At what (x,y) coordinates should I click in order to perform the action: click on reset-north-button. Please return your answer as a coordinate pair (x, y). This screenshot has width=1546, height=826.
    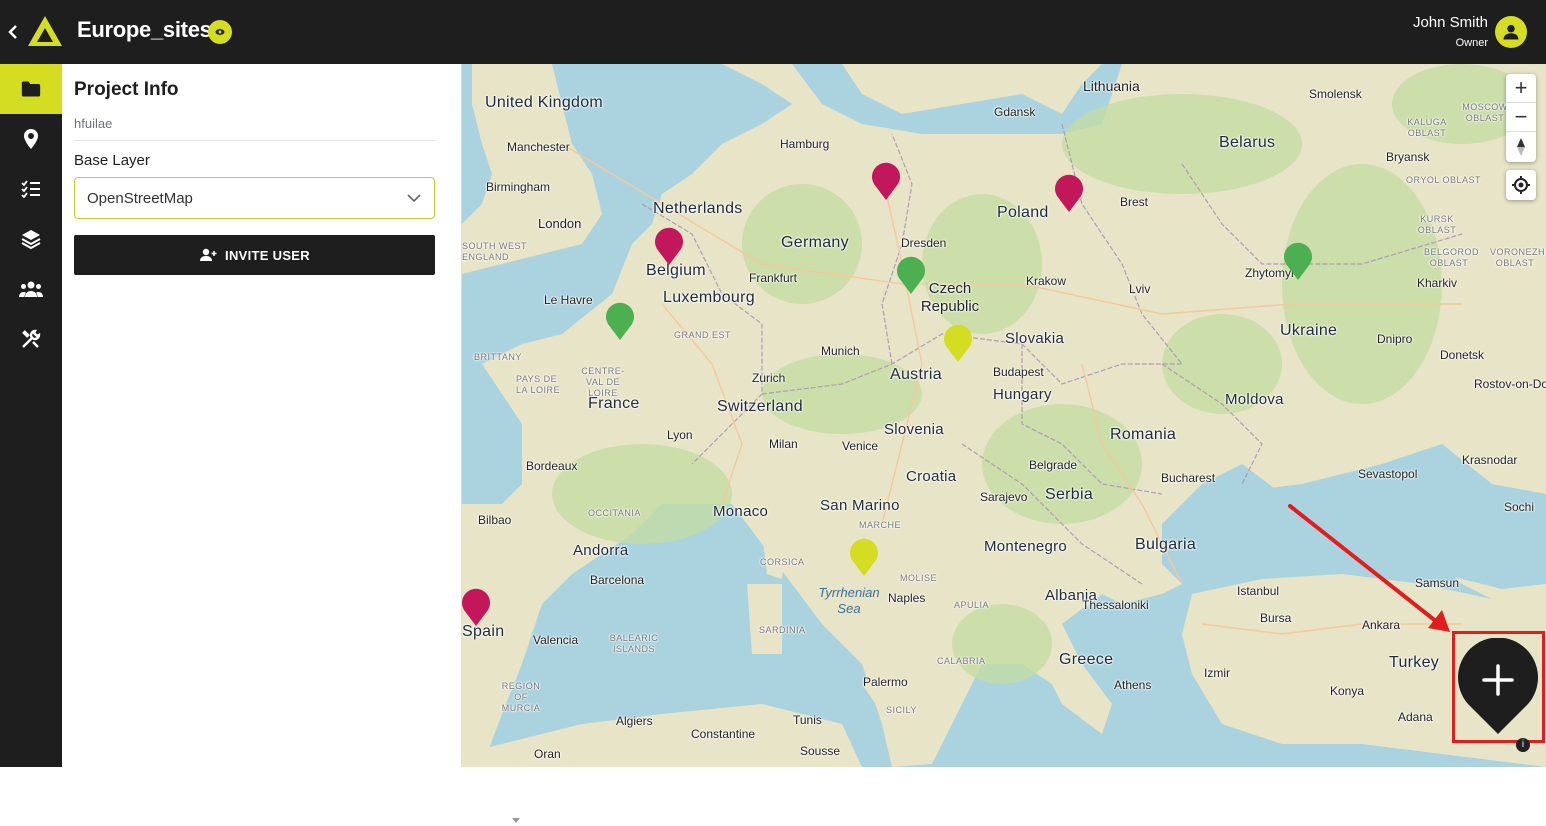
    Looking at the image, I should click on (1521, 146).